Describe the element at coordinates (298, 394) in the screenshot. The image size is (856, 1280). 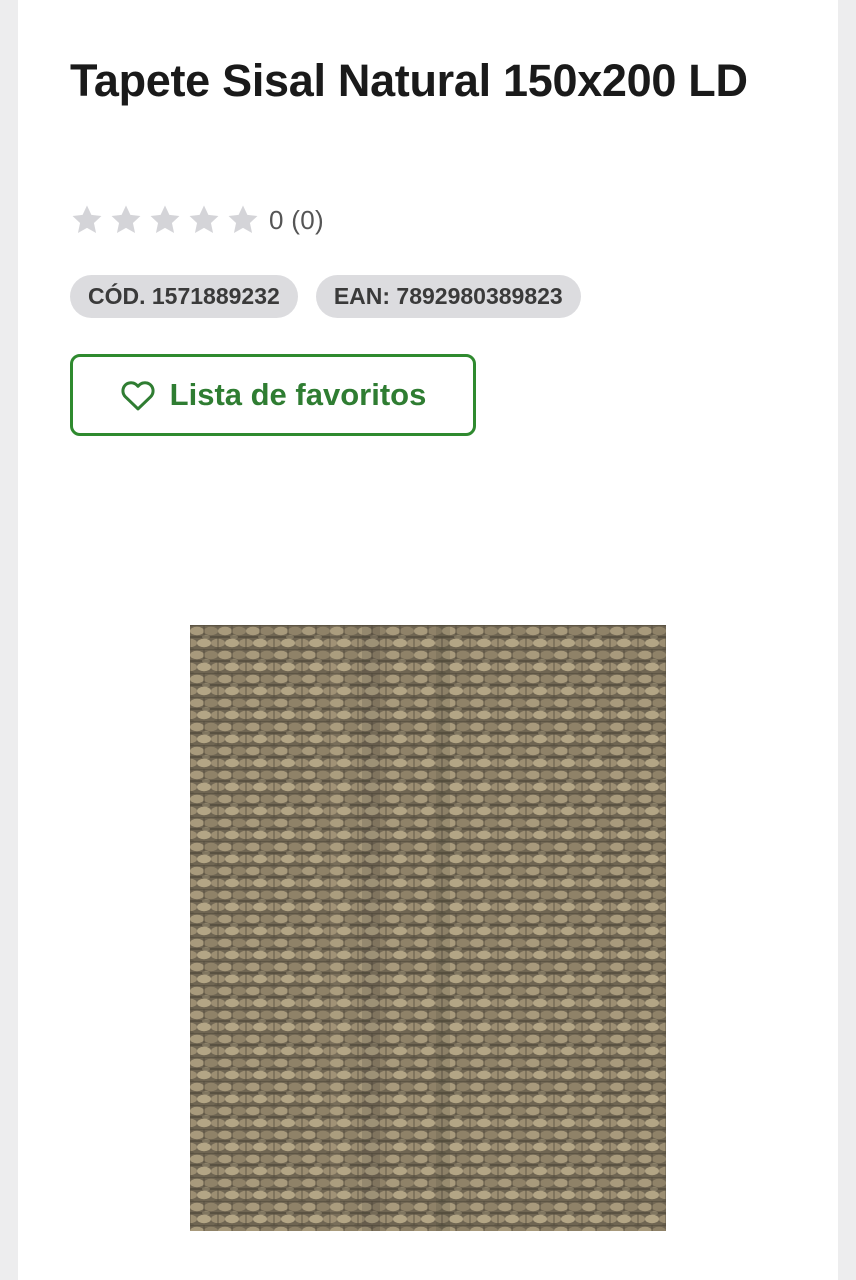
I see `favorites-button-label: Lista de favoritos` at that location.